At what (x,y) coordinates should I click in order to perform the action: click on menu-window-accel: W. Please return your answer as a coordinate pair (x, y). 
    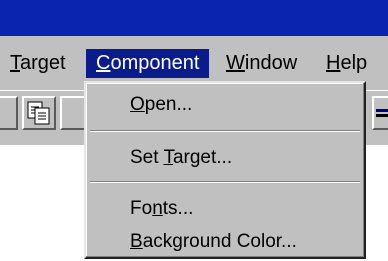
    Looking at the image, I should click on (235, 63).